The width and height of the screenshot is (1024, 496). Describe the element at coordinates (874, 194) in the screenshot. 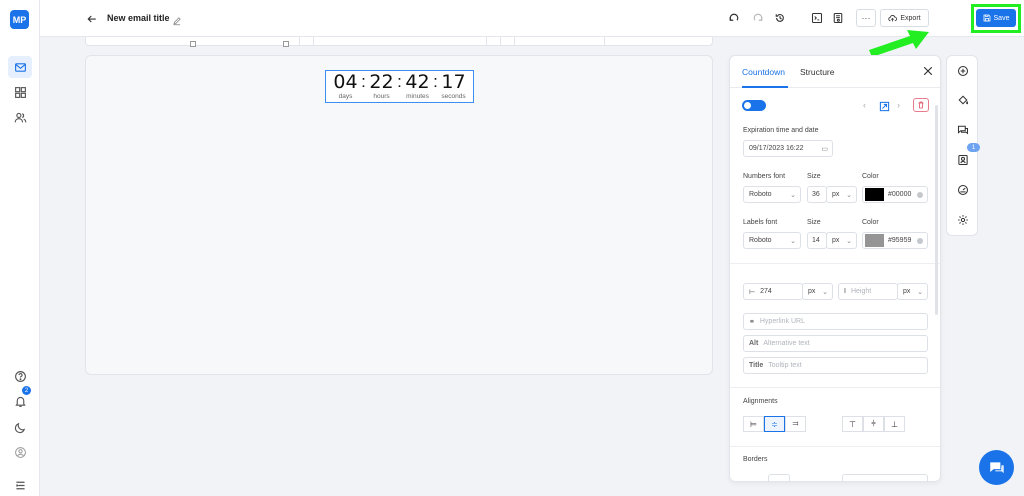

I see `numbers-color-swatch` at that location.